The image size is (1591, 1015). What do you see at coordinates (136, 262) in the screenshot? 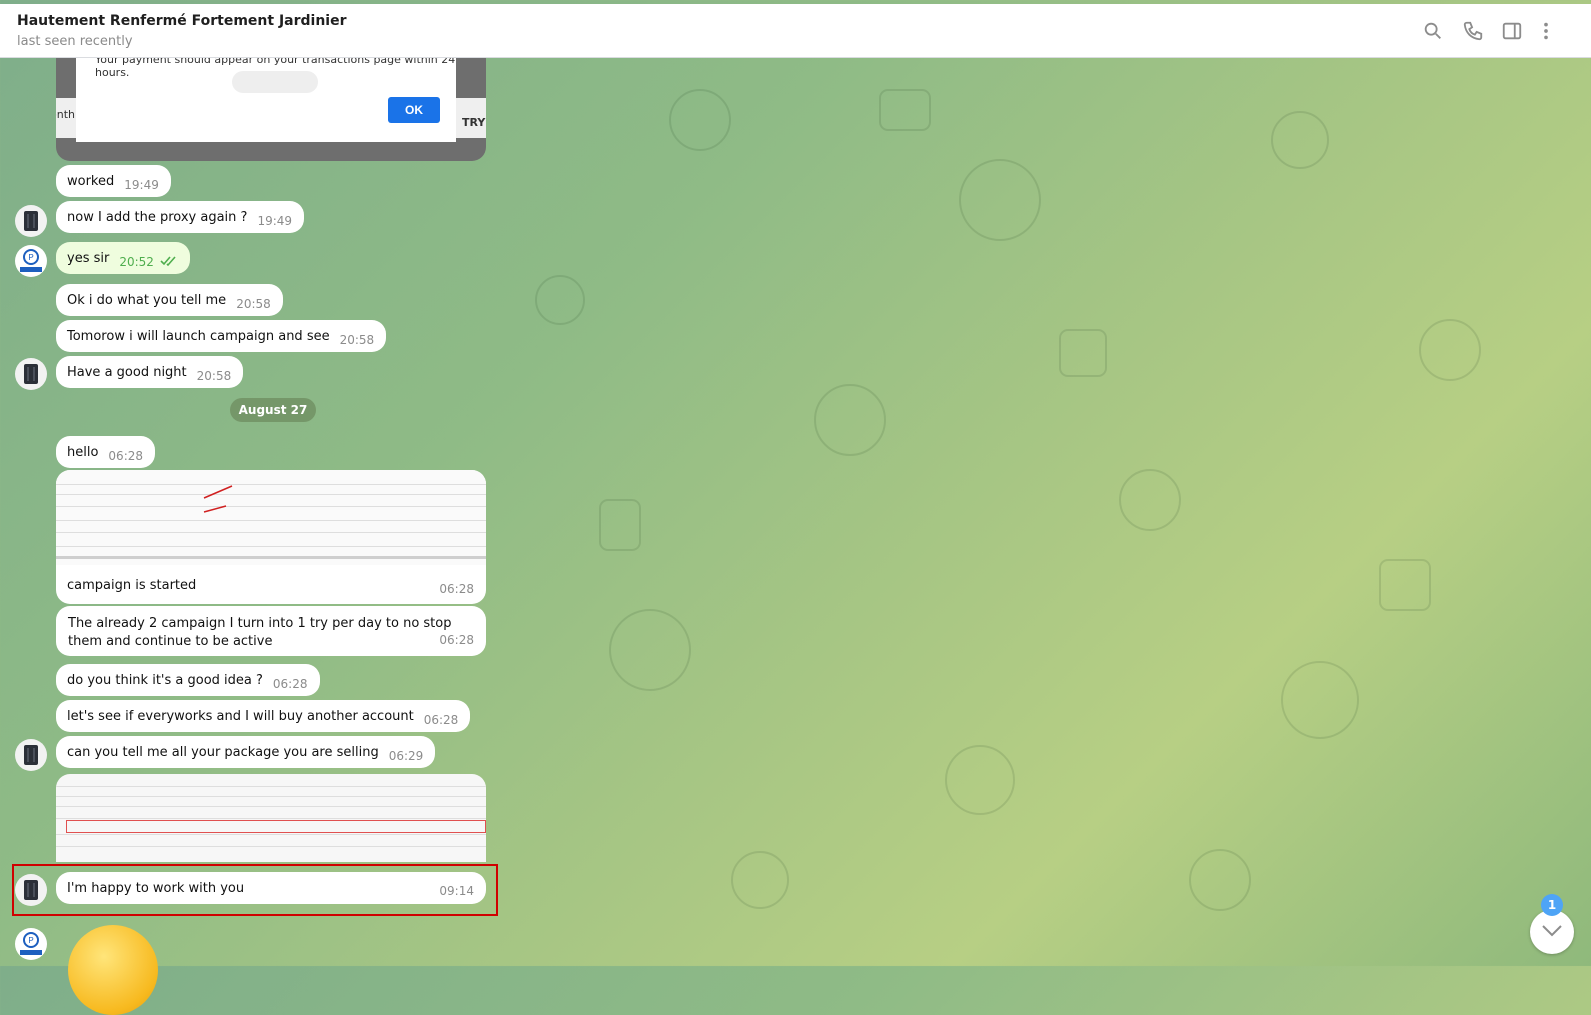
I see `message-time: 20:52` at bounding box center [136, 262].